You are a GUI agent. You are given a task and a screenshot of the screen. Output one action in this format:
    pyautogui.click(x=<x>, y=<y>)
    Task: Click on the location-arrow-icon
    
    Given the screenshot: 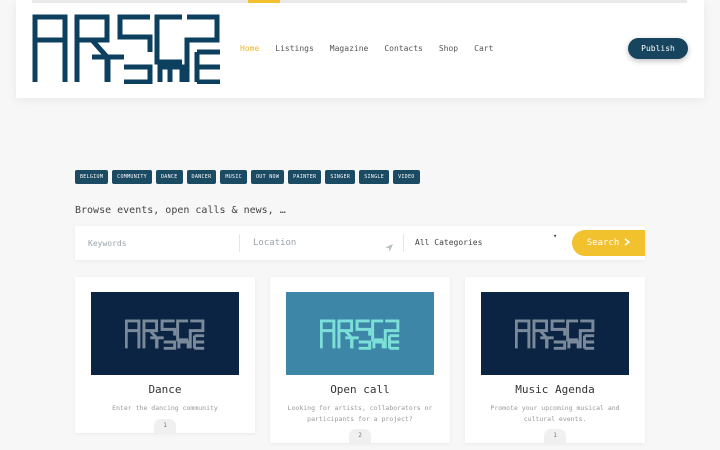 What is the action you would take?
    pyautogui.click(x=389, y=247)
    